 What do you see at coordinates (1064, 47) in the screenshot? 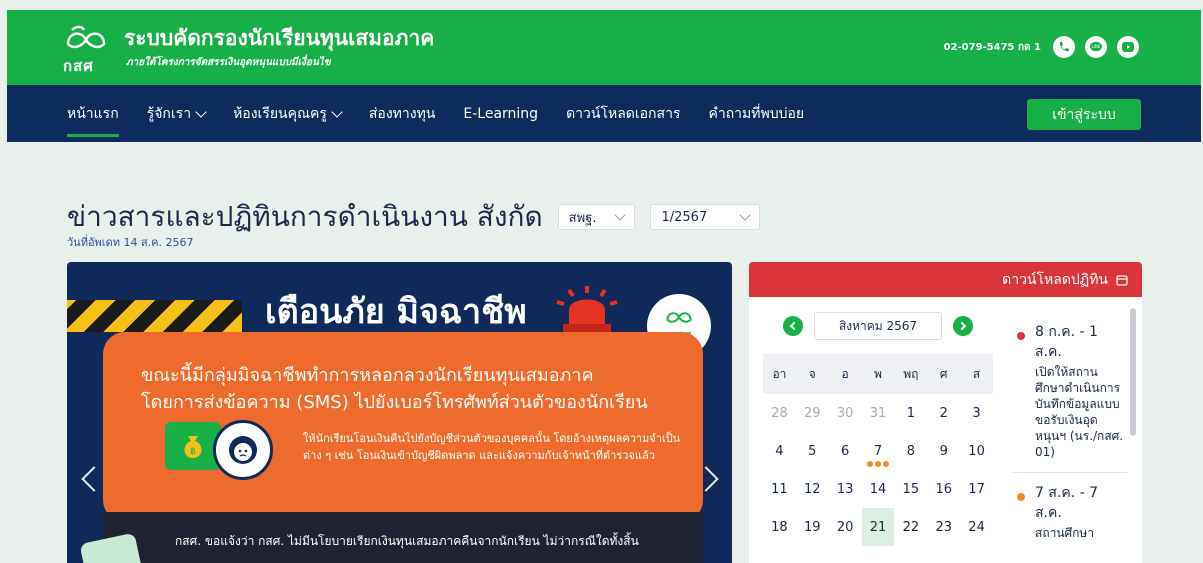
I see `phone-icon` at bounding box center [1064, 47].